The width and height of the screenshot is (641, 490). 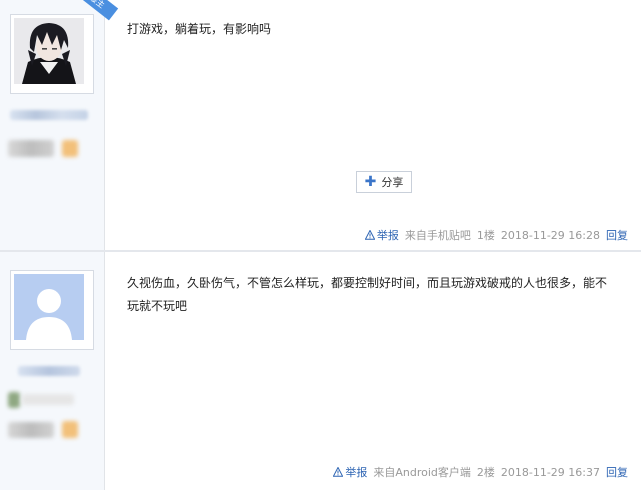 I want to click on post-meta: 举报 来自Android客户端 2楼 2018-11-29 16:37 回复, so click(x=480, y=472).